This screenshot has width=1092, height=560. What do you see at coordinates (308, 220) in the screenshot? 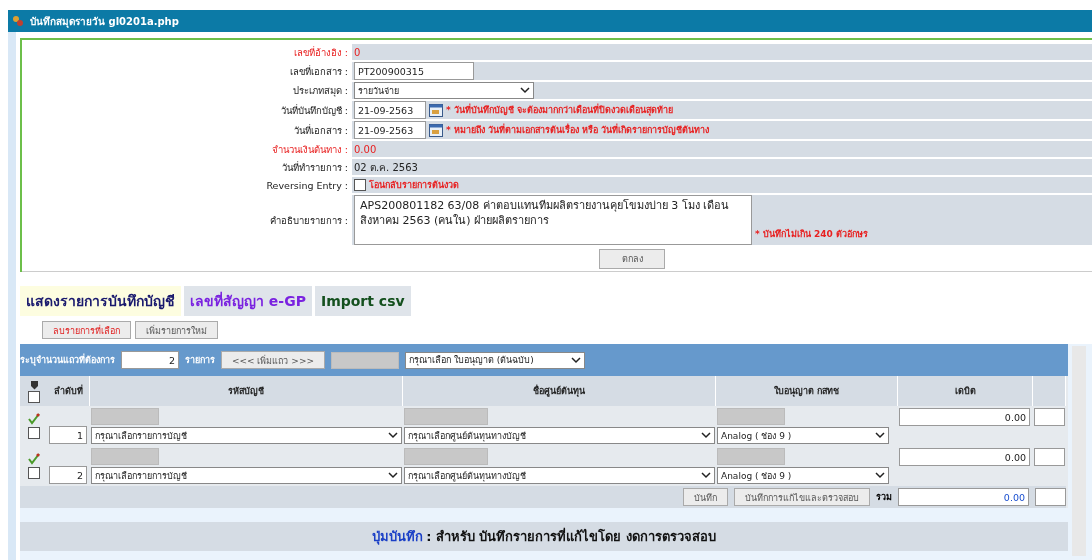
I see `field-label: คำอธิบายรายการ :` at bounding box center [308, 220].